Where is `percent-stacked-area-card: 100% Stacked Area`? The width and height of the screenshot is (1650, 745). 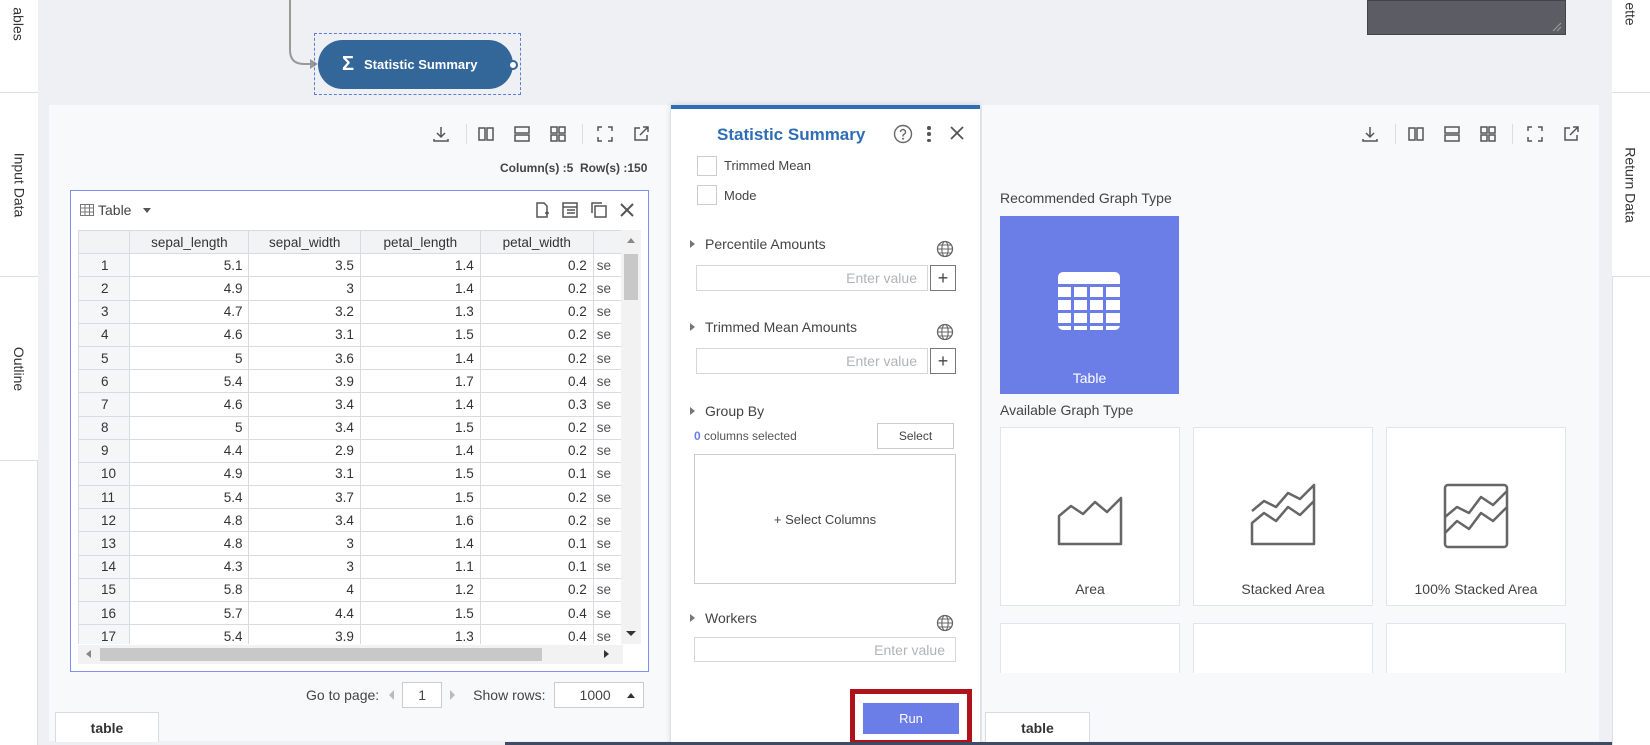 percent-stacked-area-card: 100% Stacked Area is located at coordinates (1476, 516).